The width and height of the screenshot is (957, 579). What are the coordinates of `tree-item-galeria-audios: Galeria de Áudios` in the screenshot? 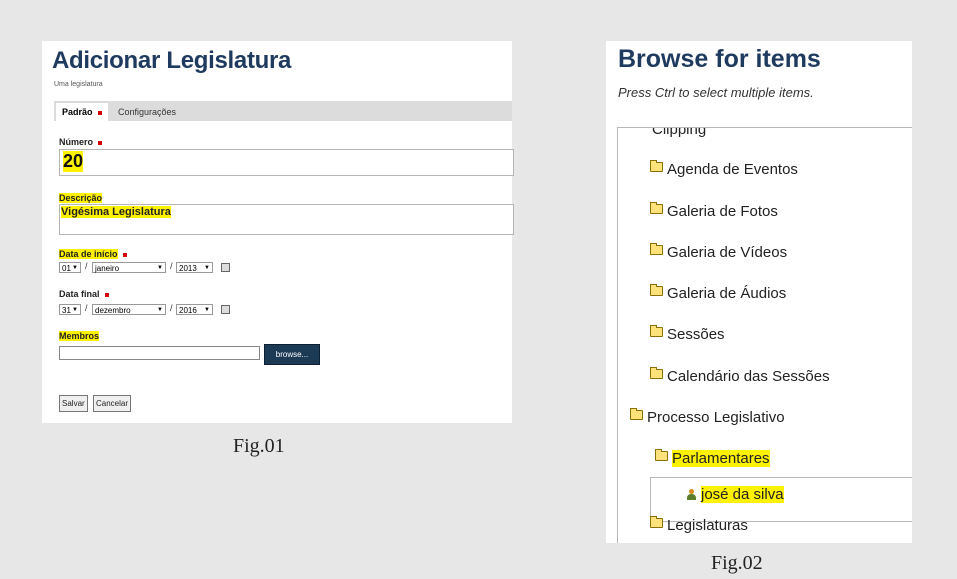 It's located at (718, 293).